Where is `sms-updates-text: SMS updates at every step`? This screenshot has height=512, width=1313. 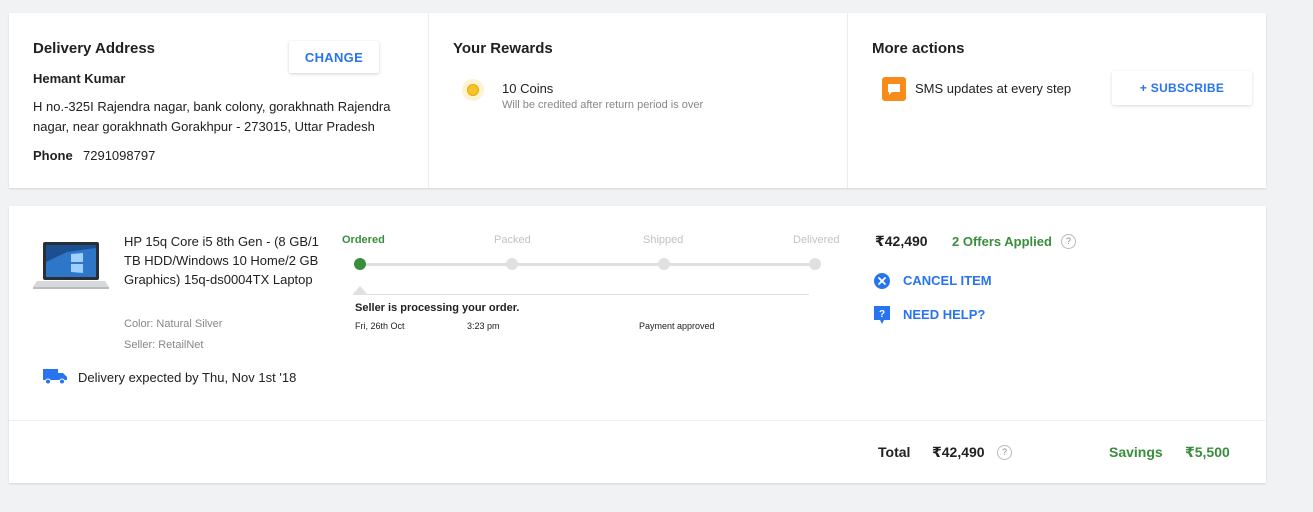 sms-updates-text: SMS updates at every step is located at coordinates (993, 88).